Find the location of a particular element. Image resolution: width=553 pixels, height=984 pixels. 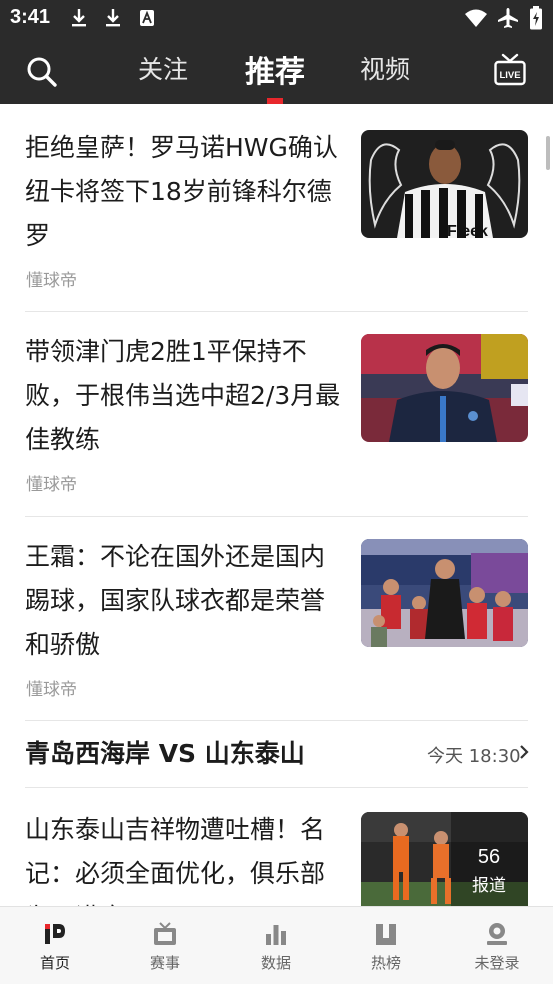

status-bar: 3:41 is located at coordinates (276, 18).